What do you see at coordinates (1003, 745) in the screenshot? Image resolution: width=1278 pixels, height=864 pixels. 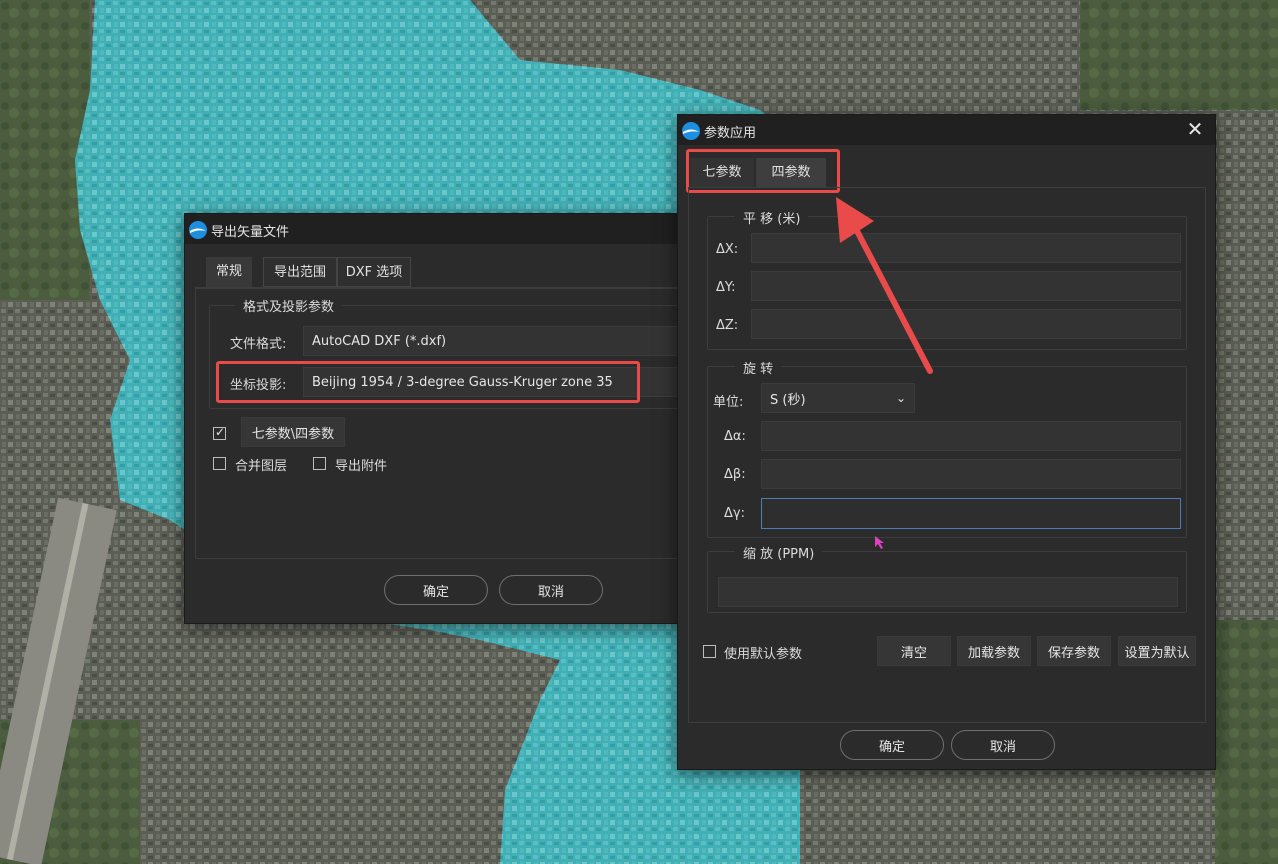 I see `params-cancel-button: 取消` at bounding box center [1003, 745].